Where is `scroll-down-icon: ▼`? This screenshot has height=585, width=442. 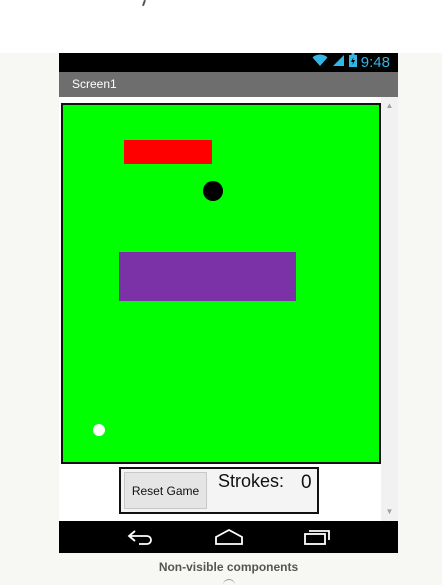
scroll-down-icon: ▼ is located at coordinates (389, 512).